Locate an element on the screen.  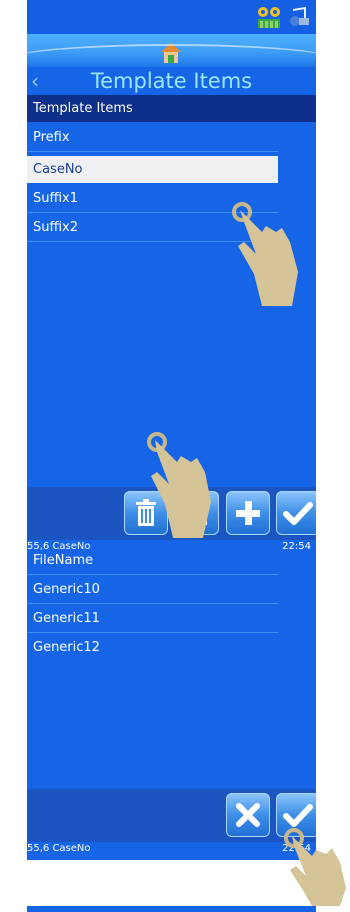
confirm-button is located at coordinates (296, 513).